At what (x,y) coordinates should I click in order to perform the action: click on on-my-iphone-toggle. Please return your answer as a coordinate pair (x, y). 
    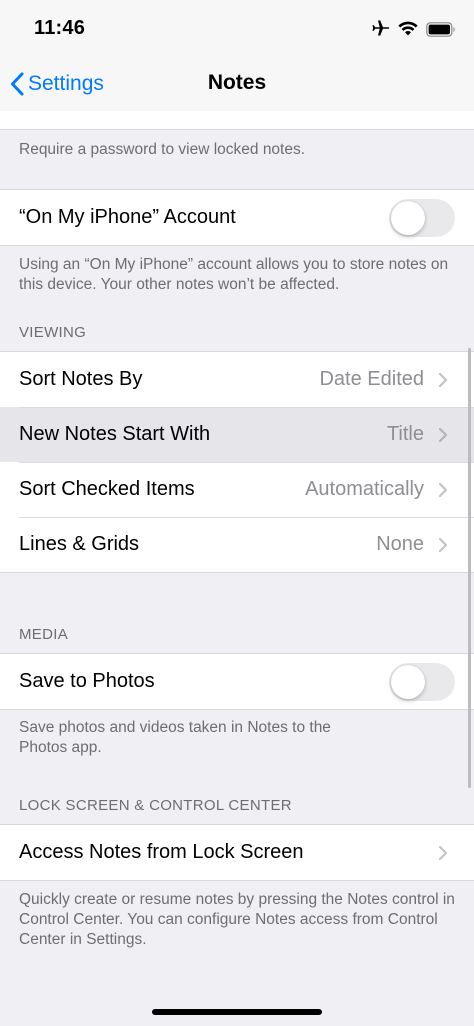
    Looking at the image, I should click on (422, 217).